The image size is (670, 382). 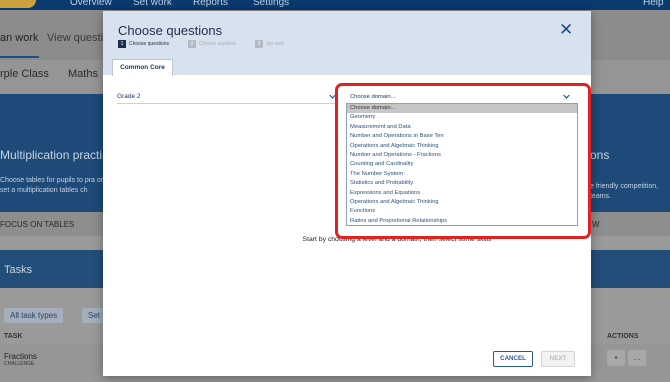 I want to click on step-set-task: 3 Set task, so click(x=269, y=44).